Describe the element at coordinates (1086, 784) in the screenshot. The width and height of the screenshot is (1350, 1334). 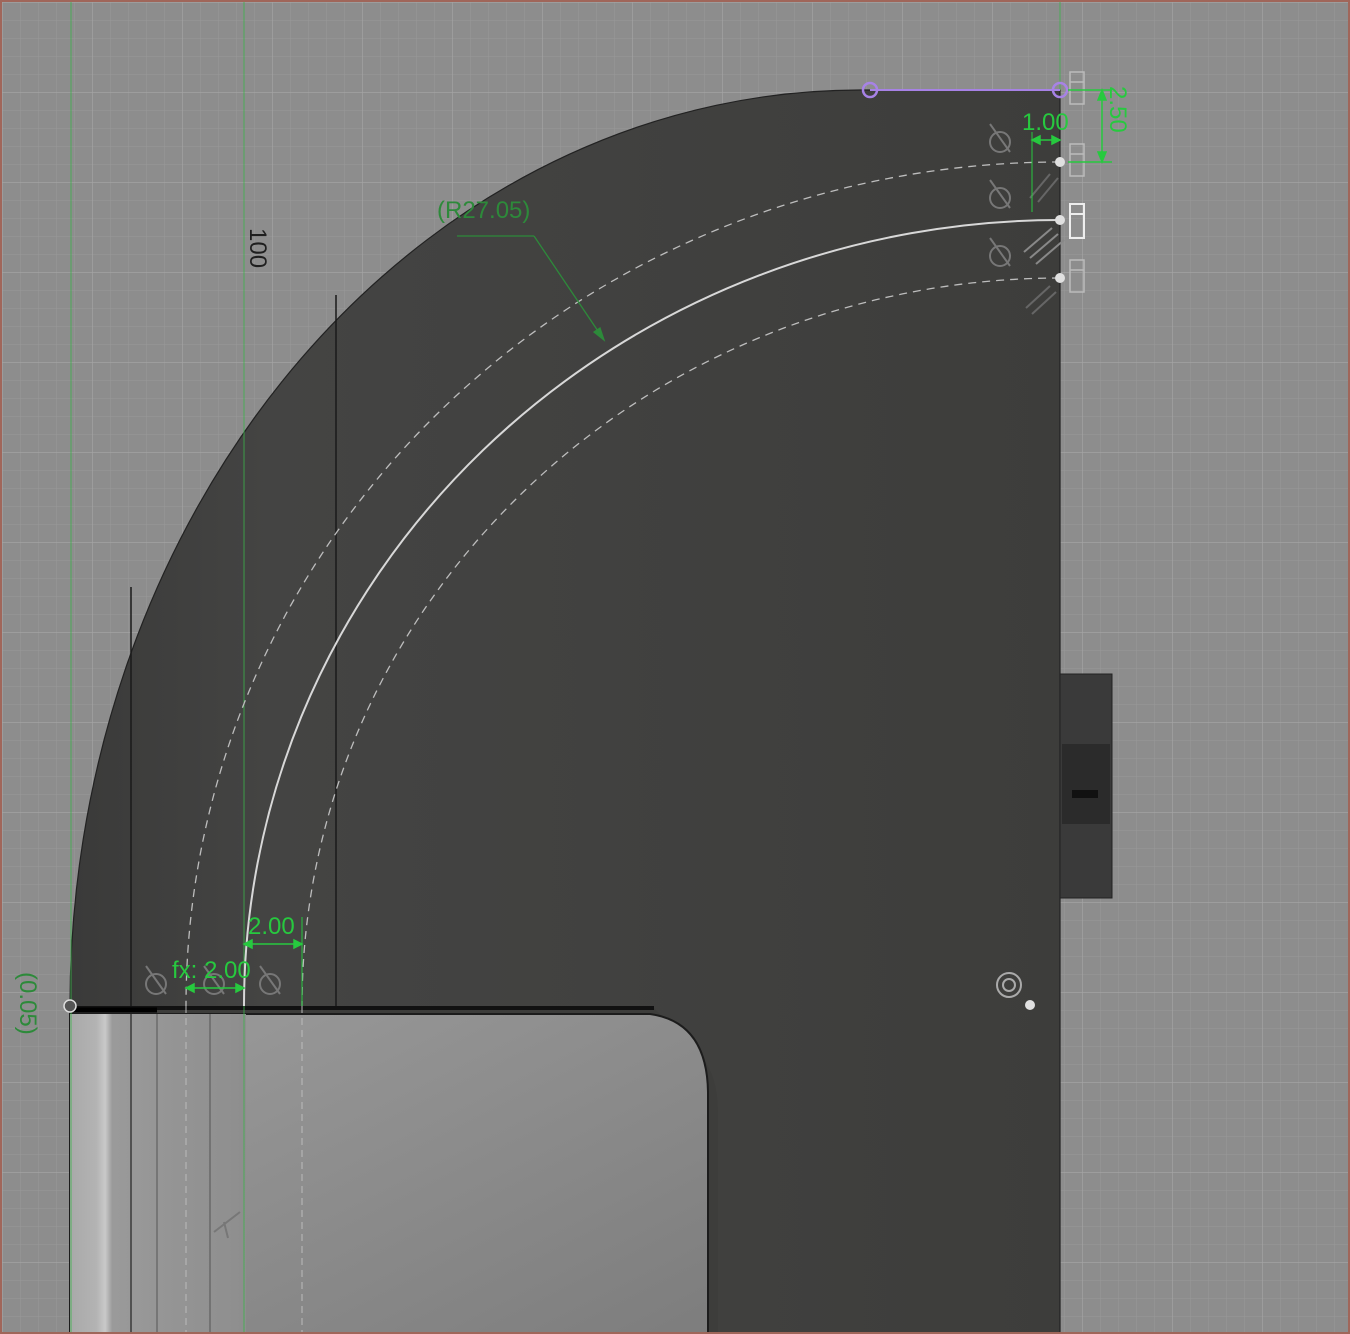
I see `side-tab-inner` at that location.